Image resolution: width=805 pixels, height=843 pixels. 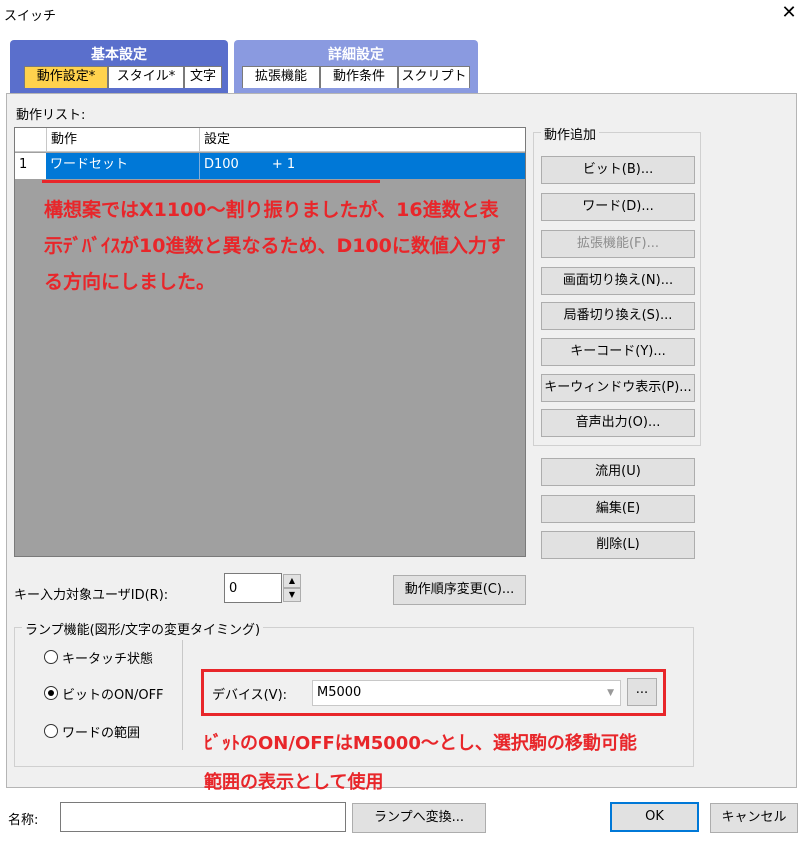 I want to click on header-action: 動作, so click(x=123, y=140).